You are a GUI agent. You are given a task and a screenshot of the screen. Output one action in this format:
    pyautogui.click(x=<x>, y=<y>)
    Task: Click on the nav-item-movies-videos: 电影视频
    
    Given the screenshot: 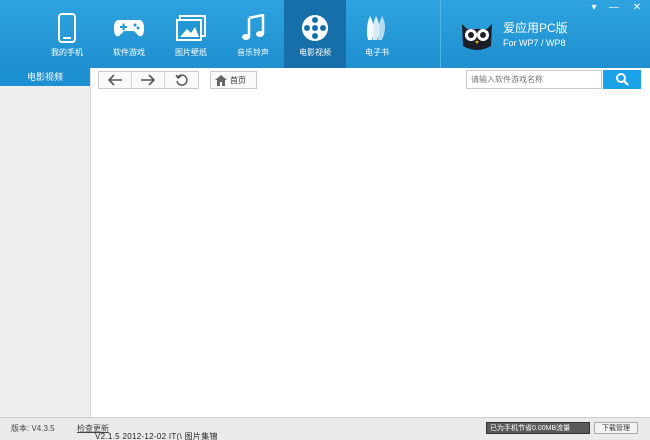 What is the action you would take?
    pyautogui.click(x=315, y=34)
    